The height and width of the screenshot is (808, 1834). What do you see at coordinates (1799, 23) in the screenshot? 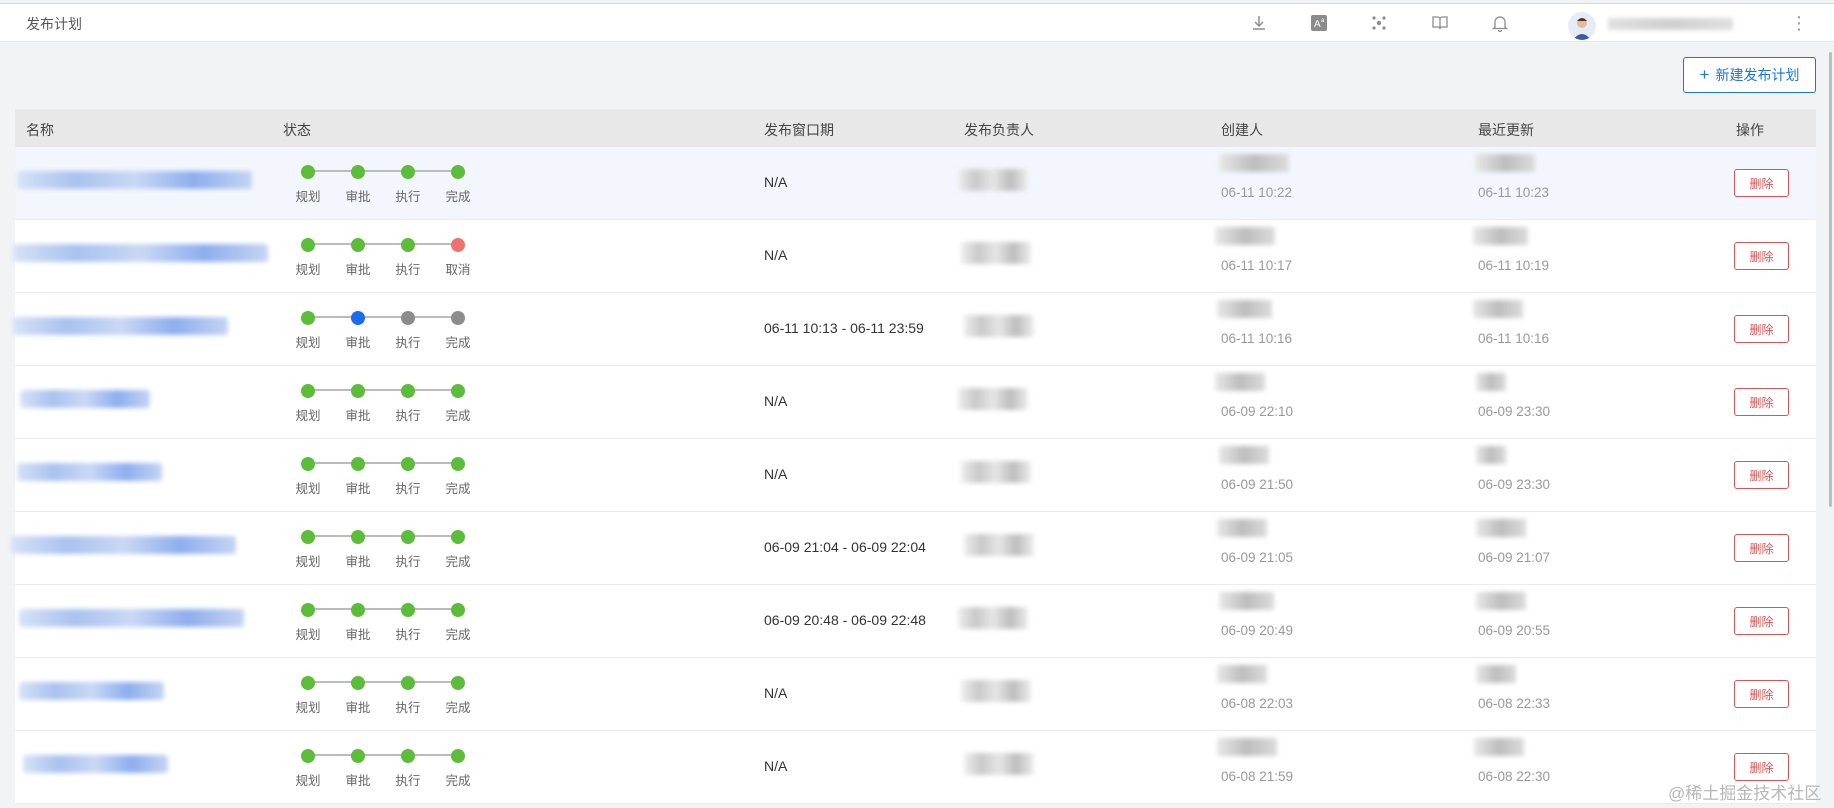
I see `more-icon: ⋮` at bounding box center [1799, 23].